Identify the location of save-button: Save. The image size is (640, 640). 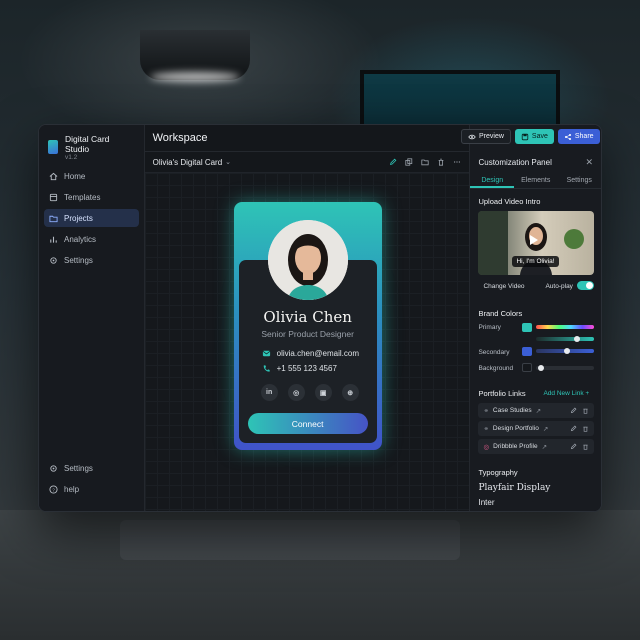
(534, 136).